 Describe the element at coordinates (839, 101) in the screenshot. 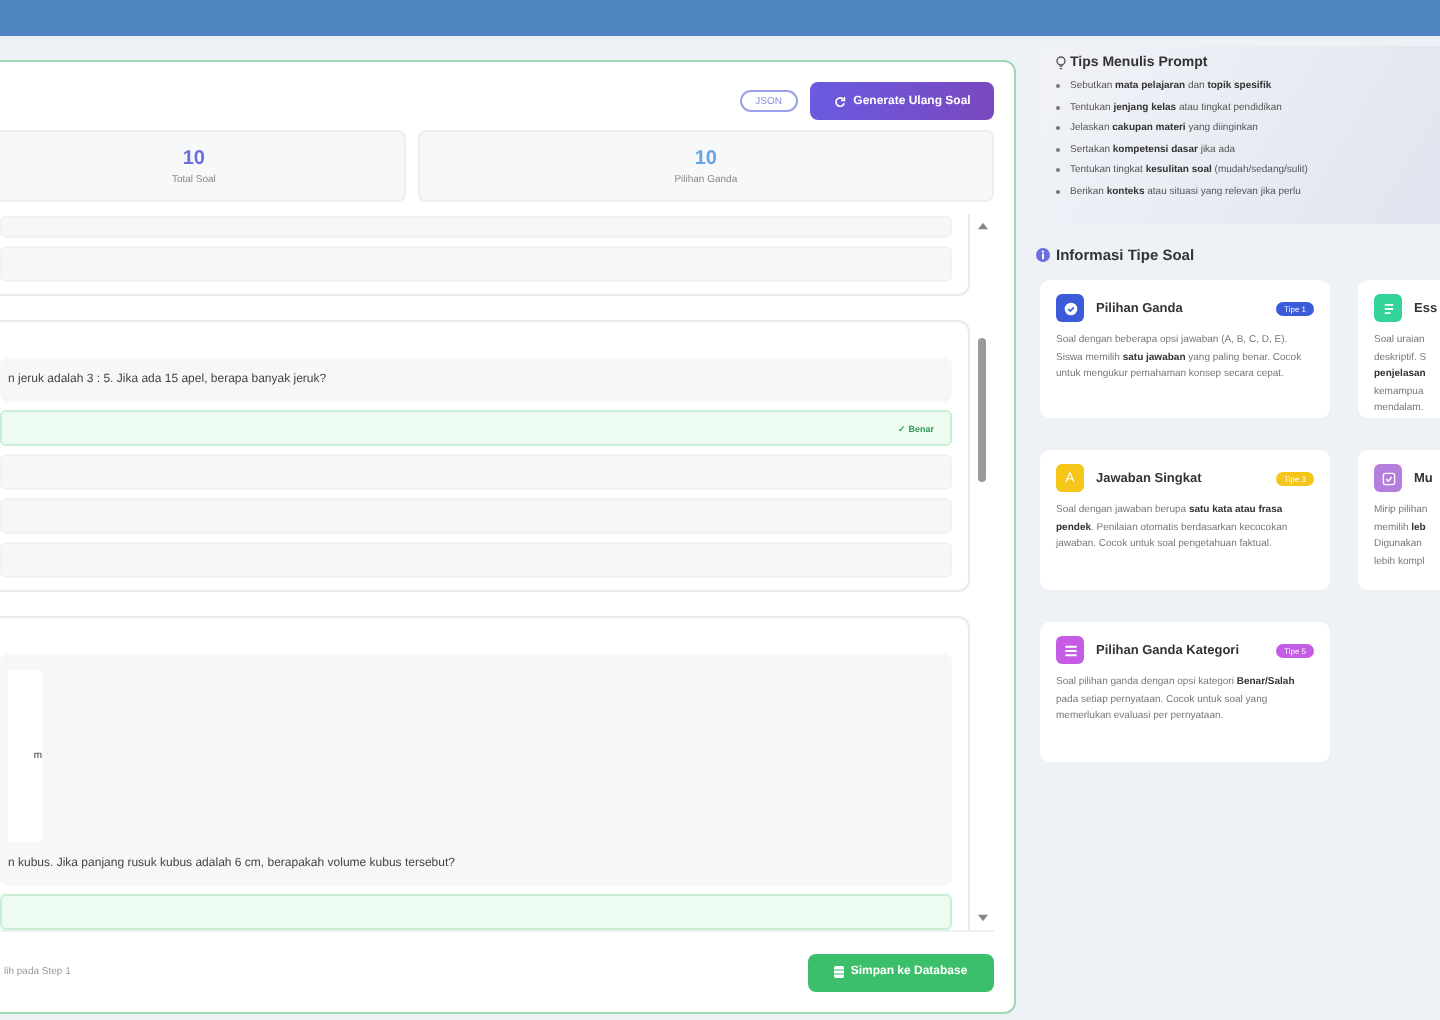

I see `refresh-icon` at that location.